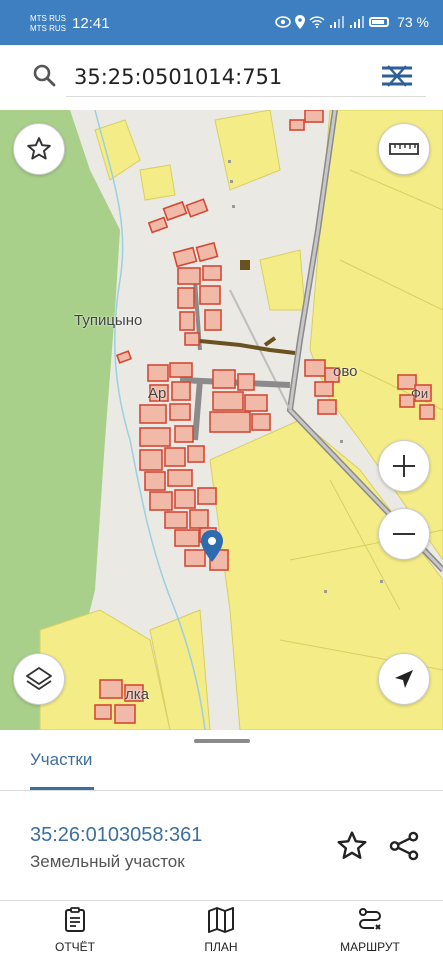 This screenshot has width=443, height=961. Describe the element at coordinates (345, 371) in the screenshot. I see `place-label-ovo: ово` at that location.